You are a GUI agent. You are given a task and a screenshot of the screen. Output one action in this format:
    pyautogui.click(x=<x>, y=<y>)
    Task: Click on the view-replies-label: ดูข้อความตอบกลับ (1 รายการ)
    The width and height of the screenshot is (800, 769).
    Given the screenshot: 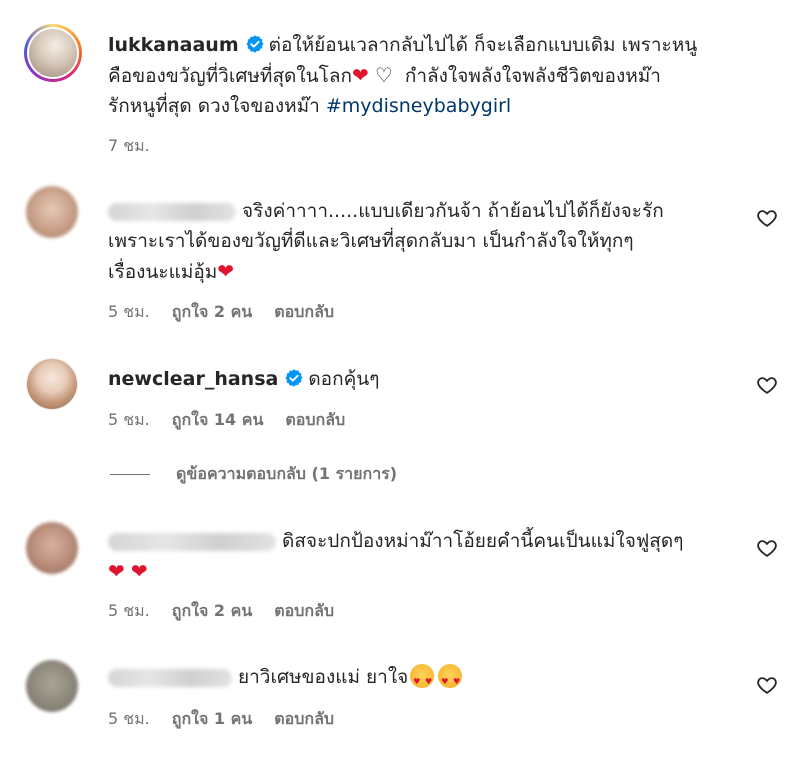 What is the action you would take?
    pyautogui.click(x=286, y=474)
    